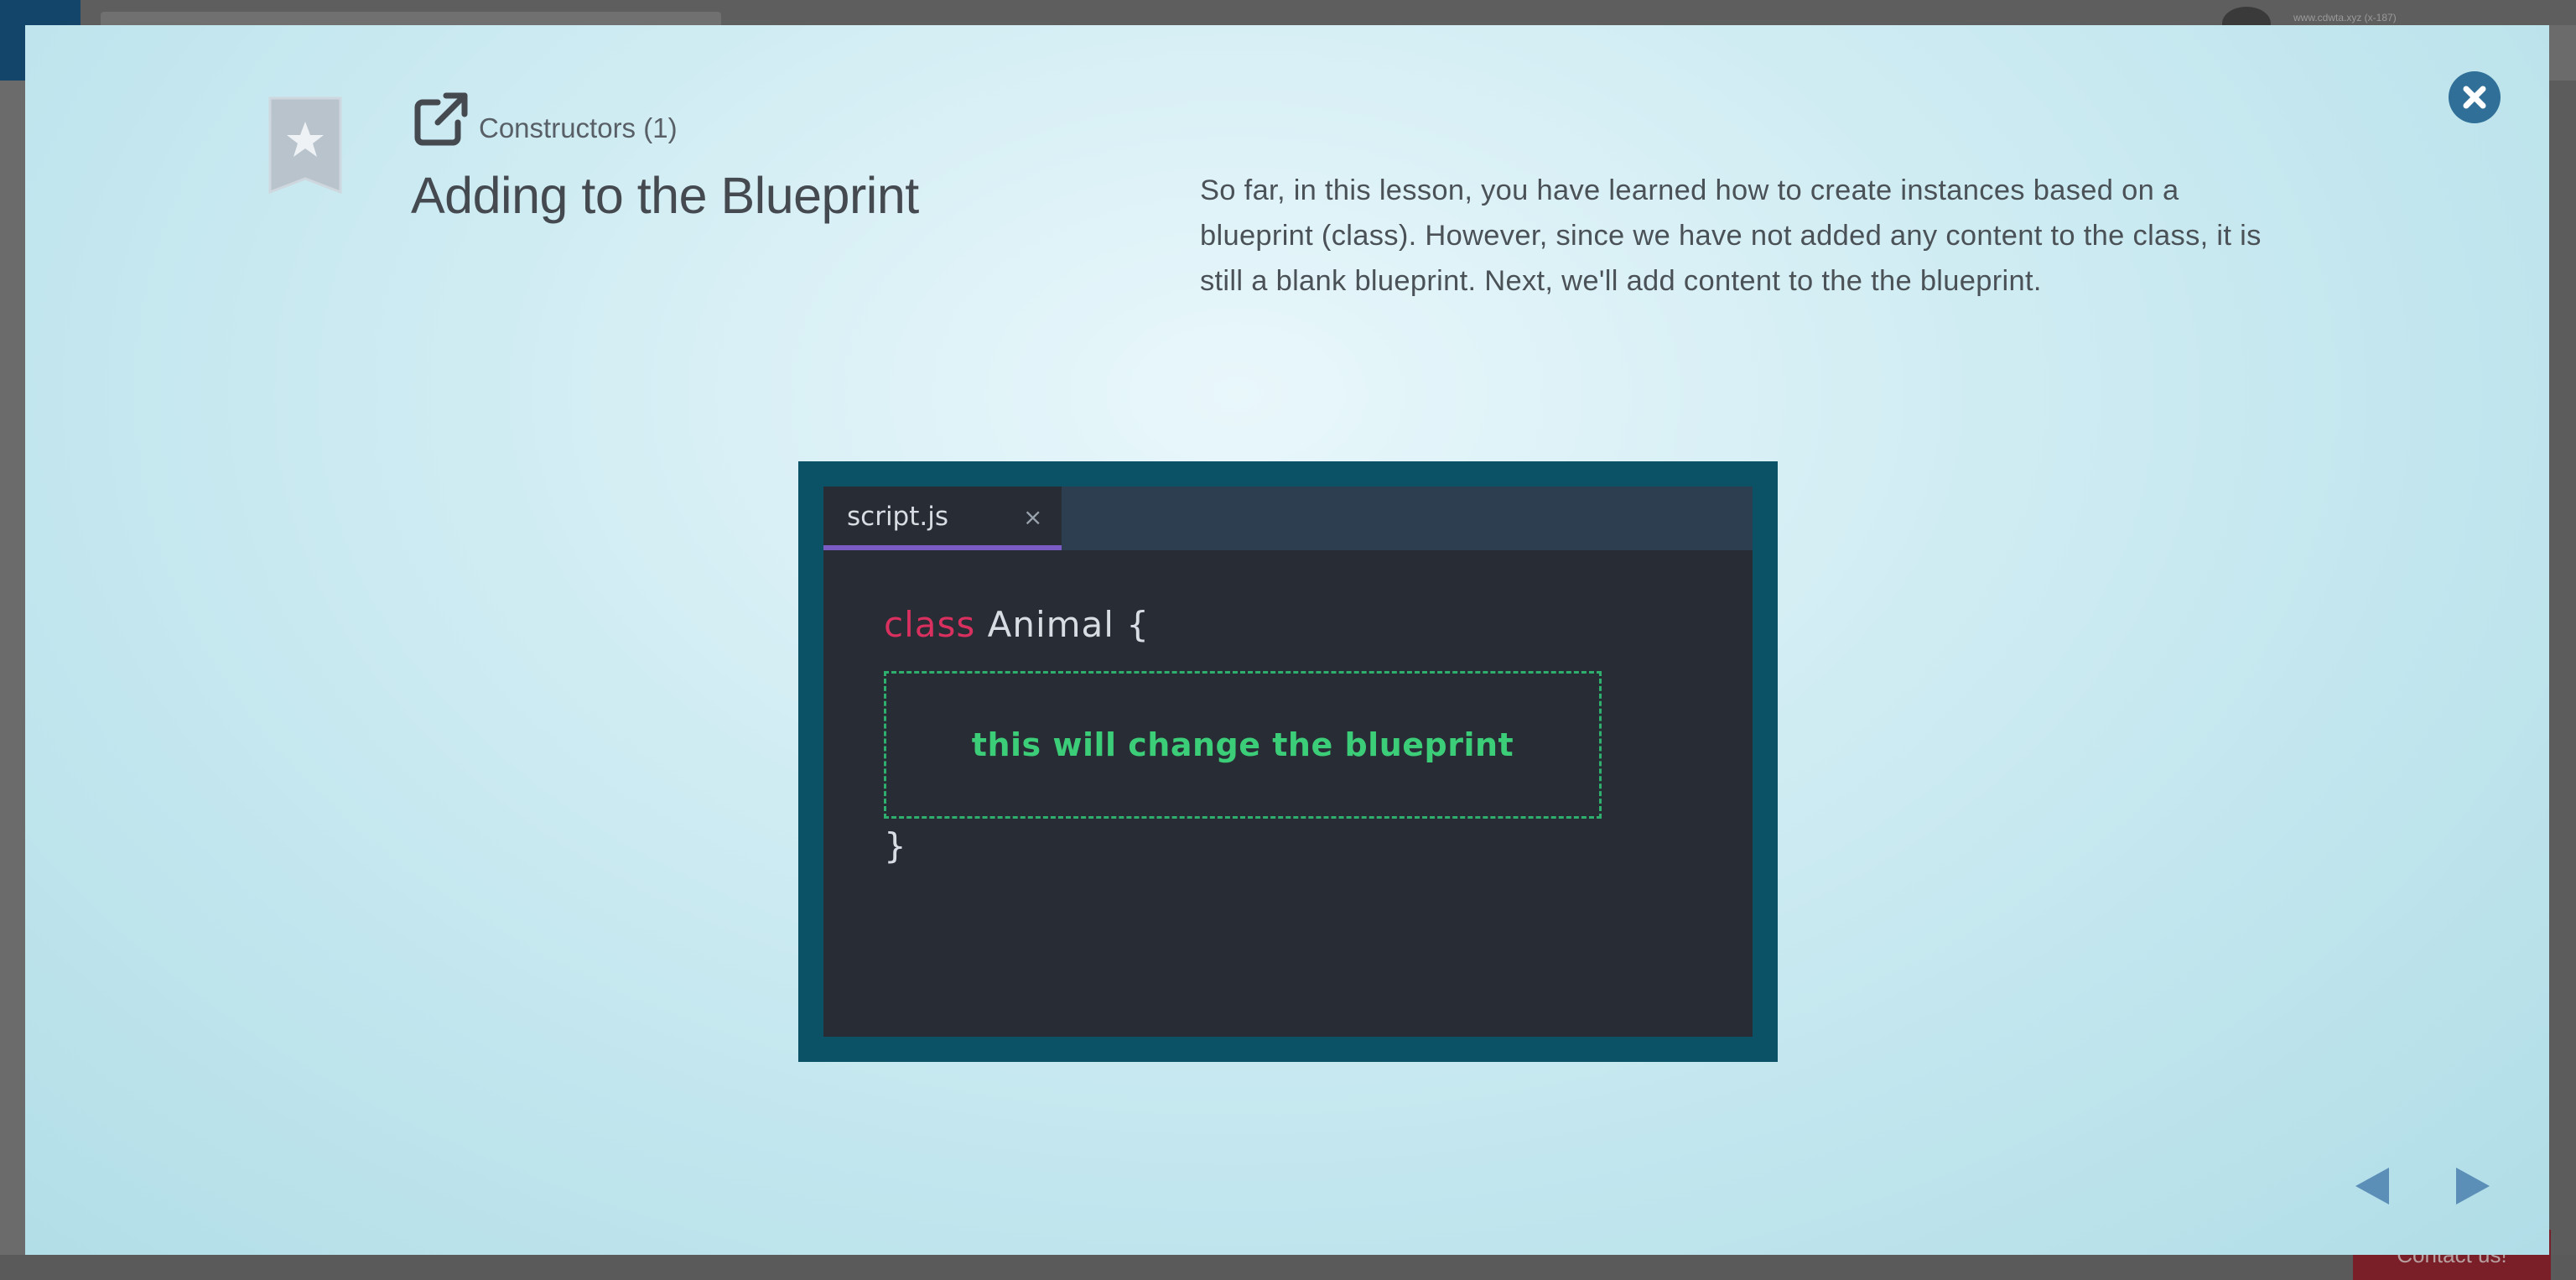  Describe the element at coordinates (1062, 624) in the screenshot. I see `code-class-name: Animal {` at that location.